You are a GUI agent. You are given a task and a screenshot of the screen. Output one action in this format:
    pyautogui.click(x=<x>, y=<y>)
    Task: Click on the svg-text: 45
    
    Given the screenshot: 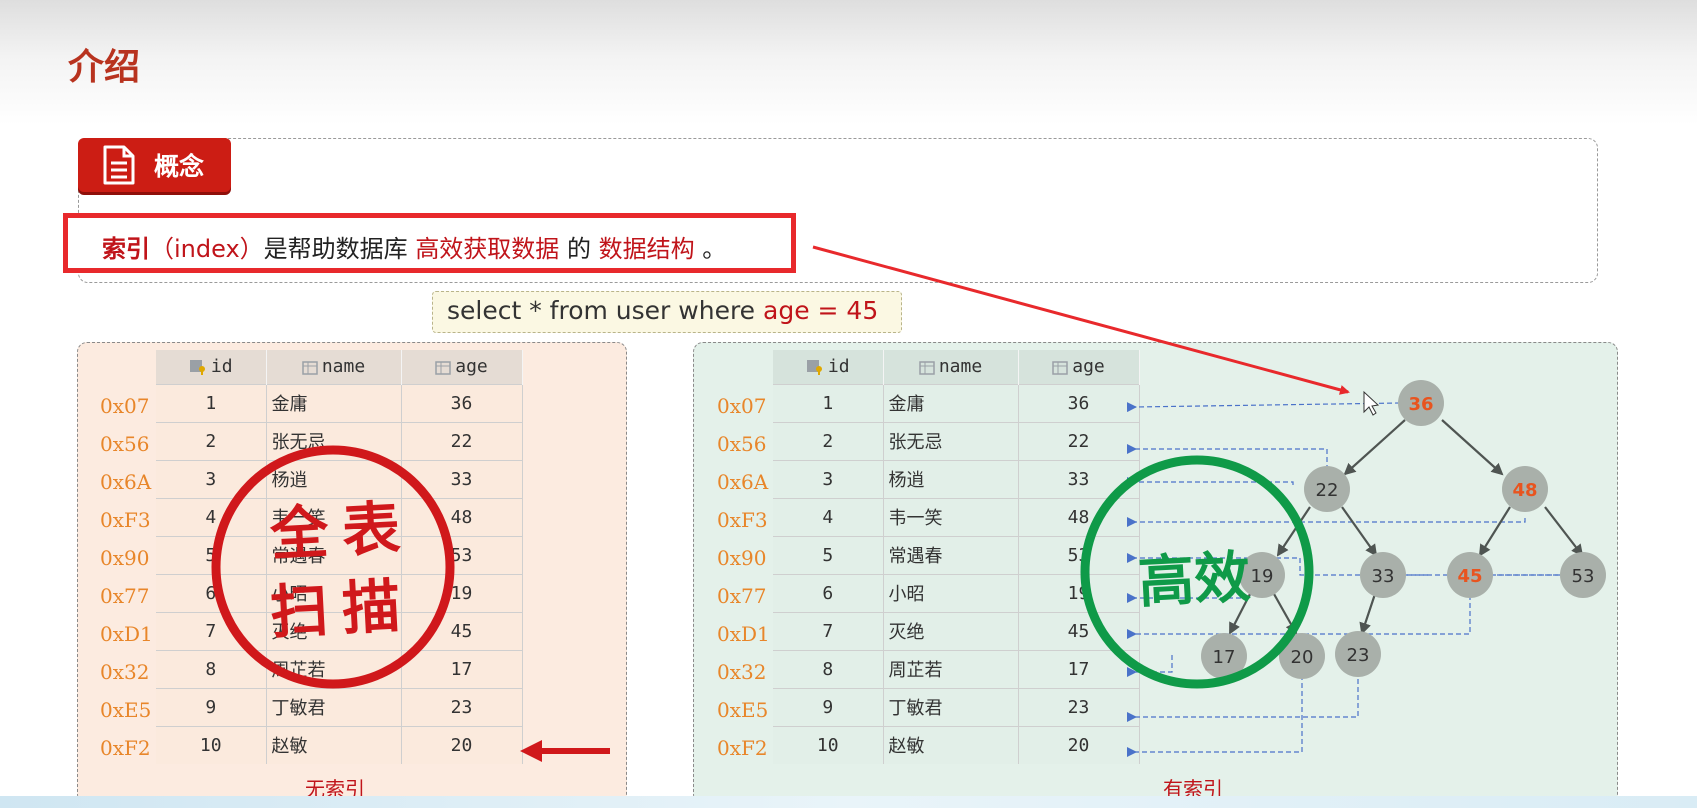 What is the action you would take?
    pyautogui.click(x=1469, y=576)
    